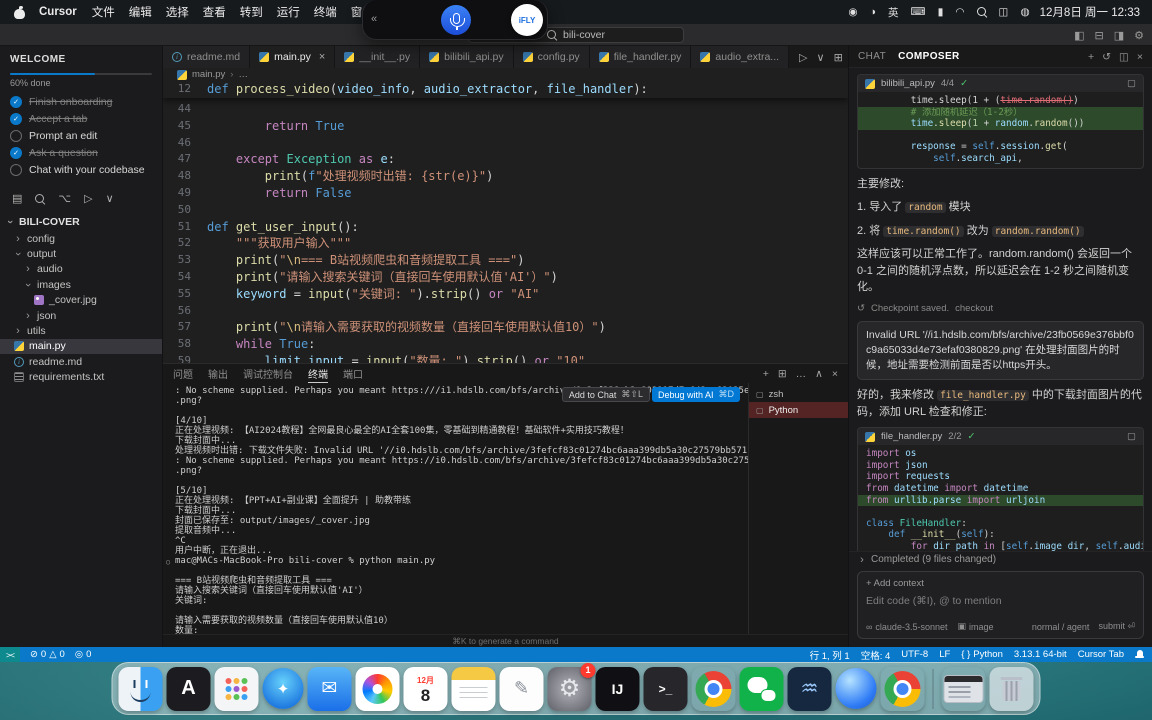 Image resolution: width=1152 pixels, height=720 pixels. What do you see at coordinates (353, 373) in the screenshot?
I see `panel-tab-端口: 端口` at bounding box center [353, 373].